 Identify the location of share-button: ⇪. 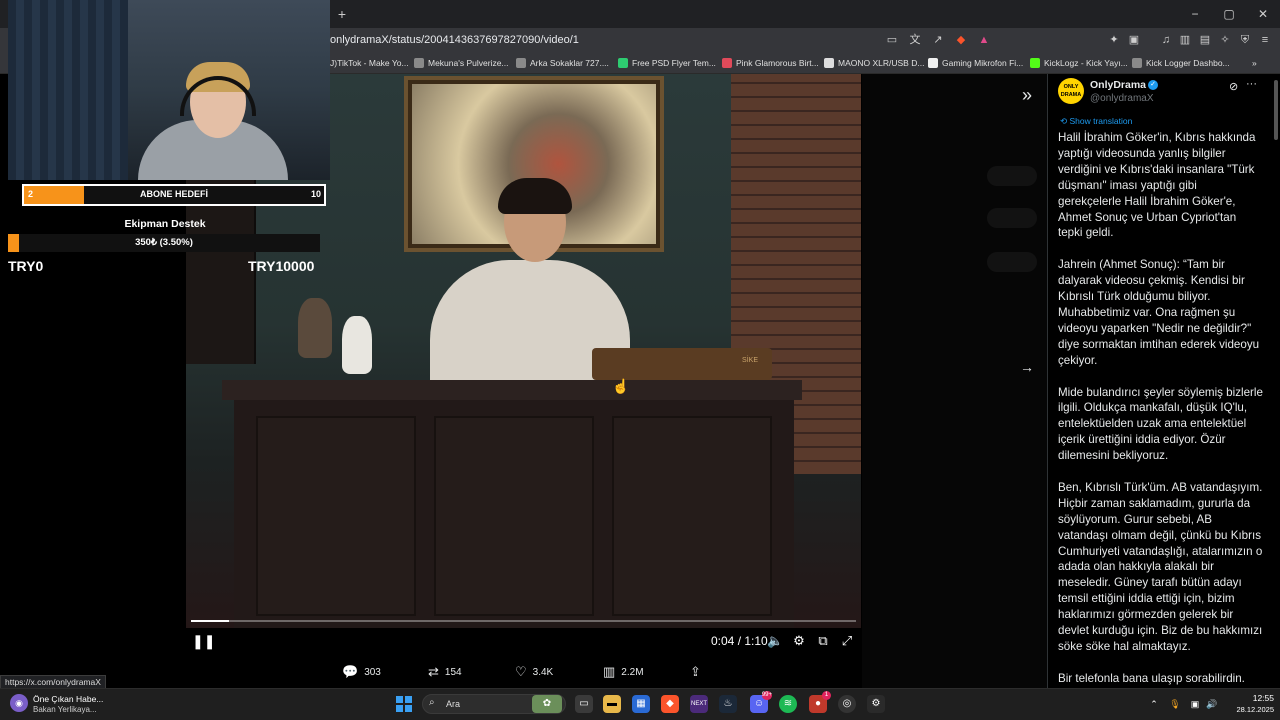
(695, 672).